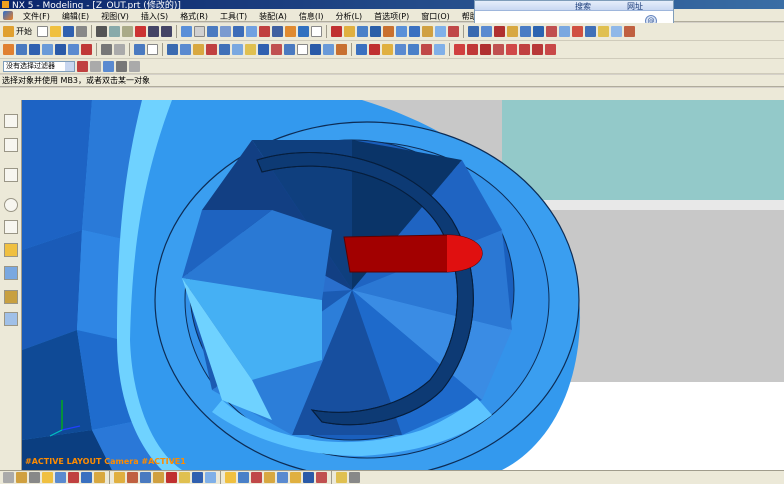  Describe the element at coordinates (263, 49) in the screenshot. I see `move-icon` at that location.